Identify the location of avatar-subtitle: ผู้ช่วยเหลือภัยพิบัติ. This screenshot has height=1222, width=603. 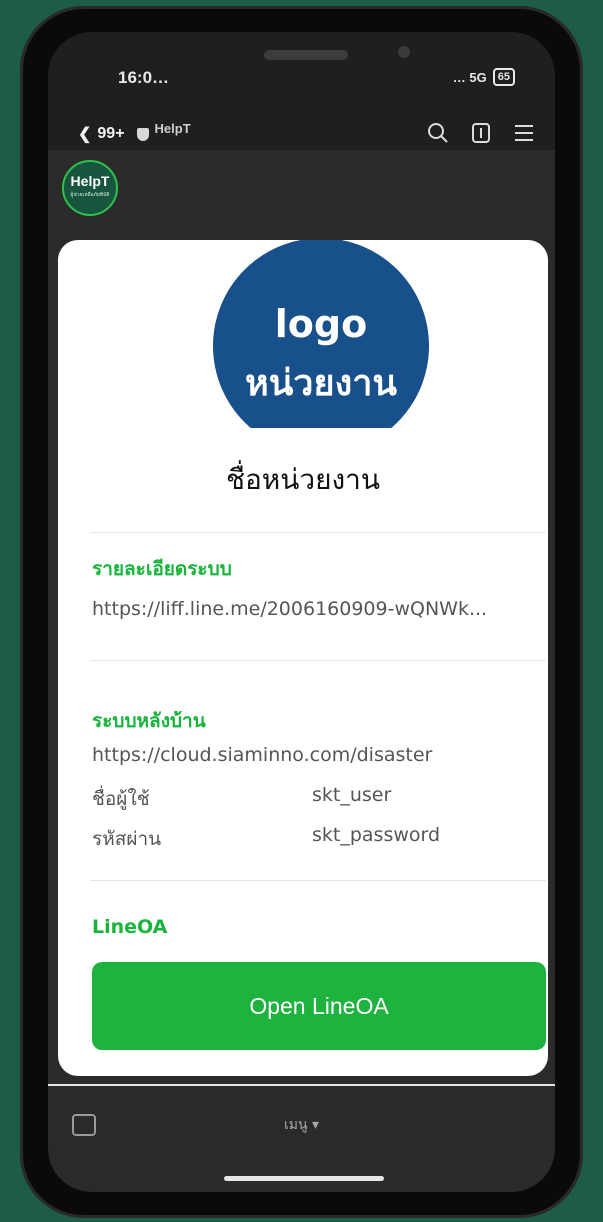
(90, 195).